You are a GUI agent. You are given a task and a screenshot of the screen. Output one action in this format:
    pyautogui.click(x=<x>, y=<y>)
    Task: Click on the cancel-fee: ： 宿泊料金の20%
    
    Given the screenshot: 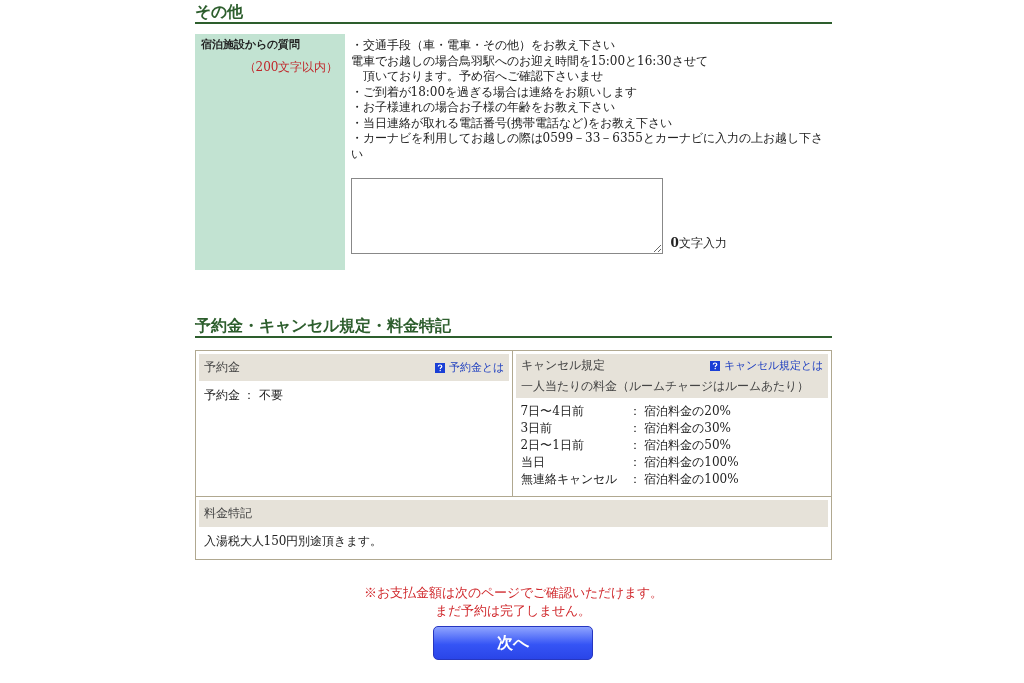 What is the action you would take?
    pyautogui.click(x=680, y=411)
    